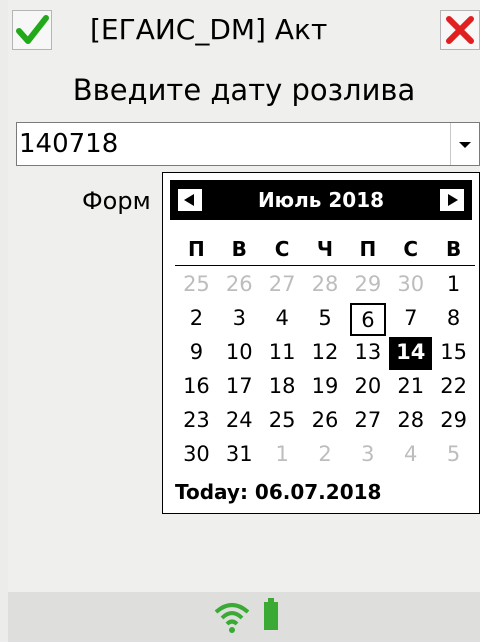  Describe the element at coordinates (282, 387) in the screenshot. I see `calendar-day: 18` at that location.